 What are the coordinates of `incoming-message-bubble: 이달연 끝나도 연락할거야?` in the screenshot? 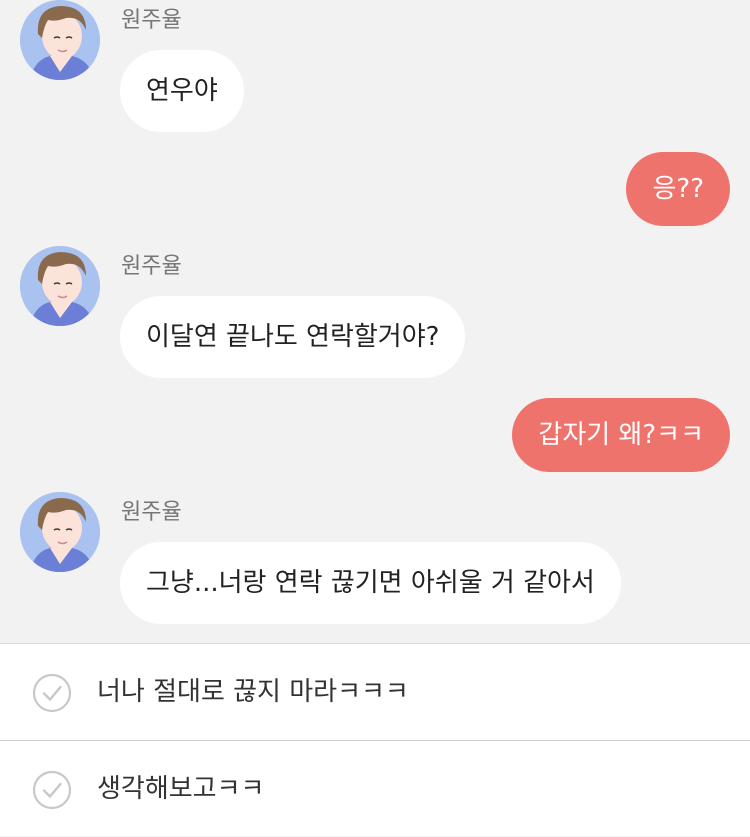 It's located at (293, 337).